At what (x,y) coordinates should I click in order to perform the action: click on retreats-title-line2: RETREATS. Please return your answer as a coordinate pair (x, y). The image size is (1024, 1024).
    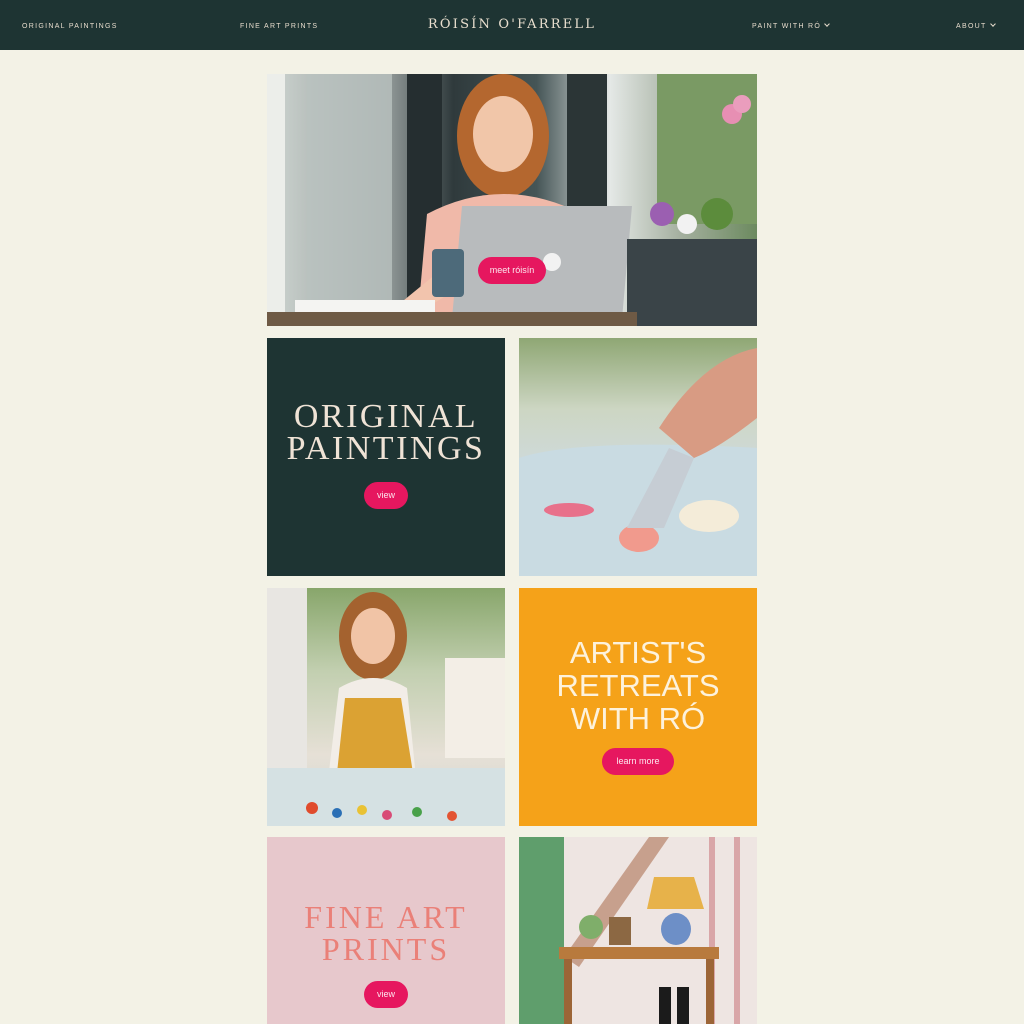
    Looking at the image, I should click on (638, 685).